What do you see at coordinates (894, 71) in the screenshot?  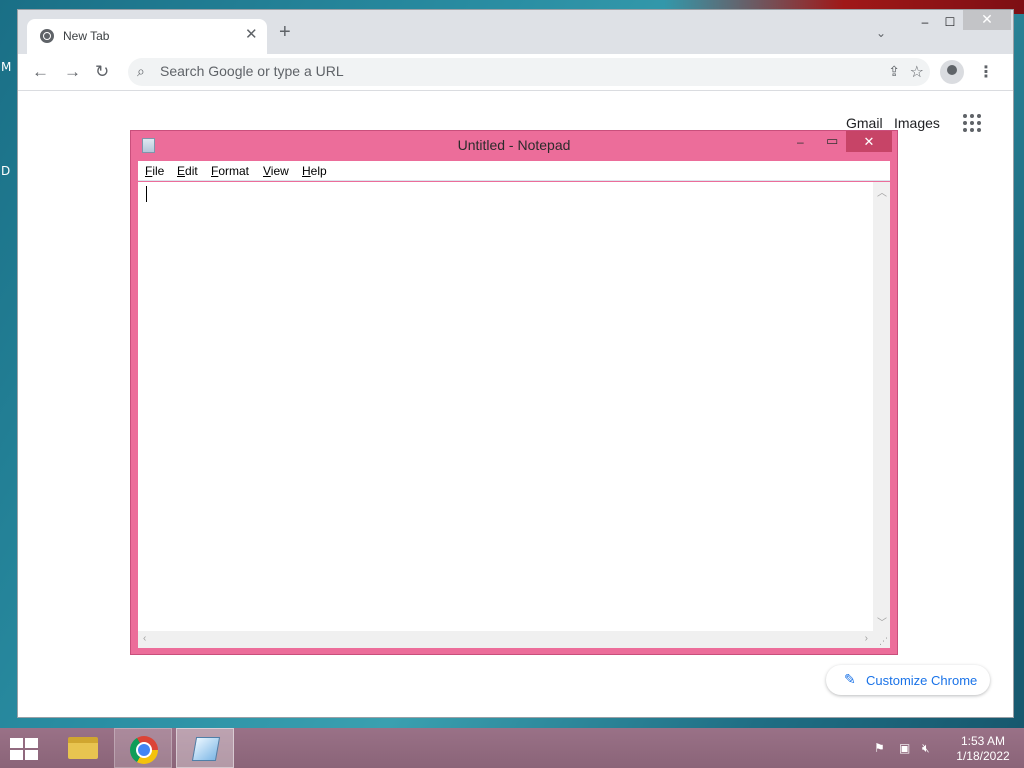 I see `share-icon: ⇪` at bounding box center [894, 71].